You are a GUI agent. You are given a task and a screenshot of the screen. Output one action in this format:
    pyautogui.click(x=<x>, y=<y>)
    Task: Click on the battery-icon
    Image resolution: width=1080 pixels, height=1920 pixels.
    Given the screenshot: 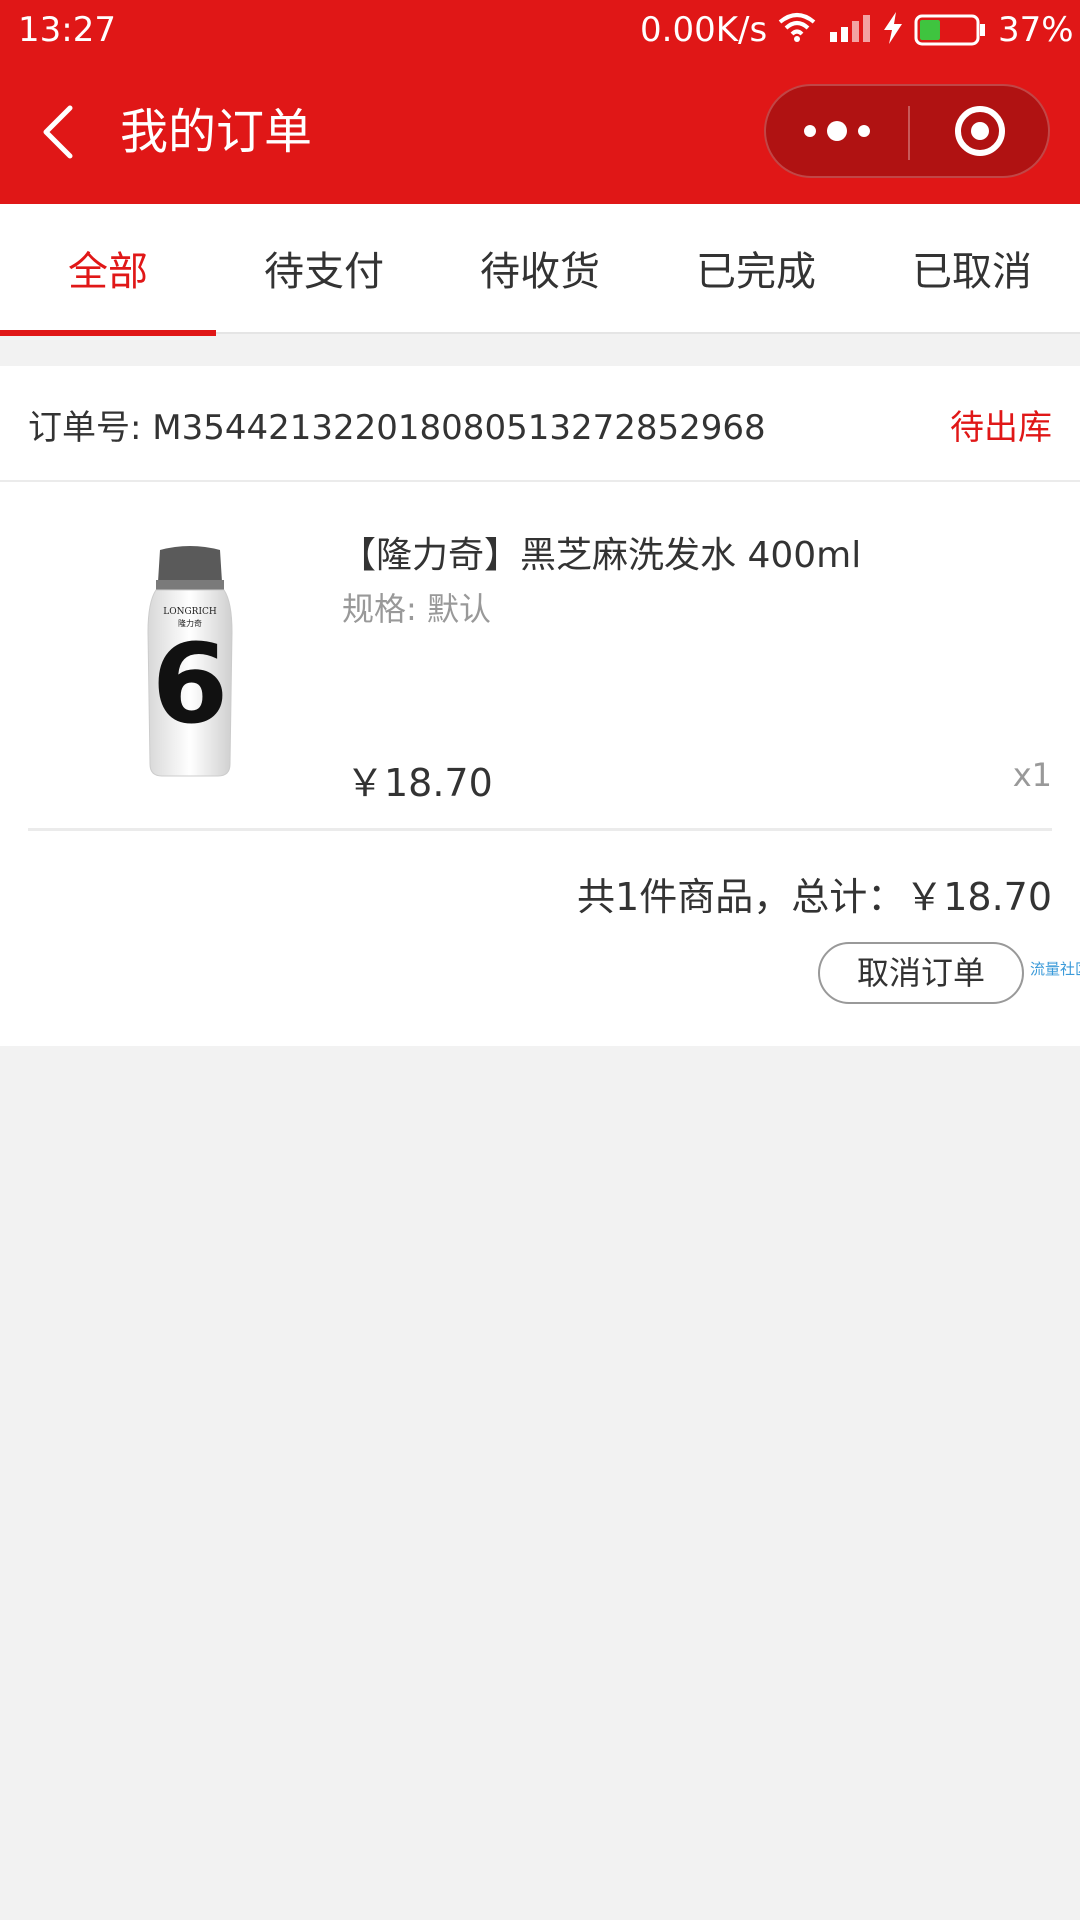 What is the action you would take?
    pyautogui.click(x=949, y=30)
    